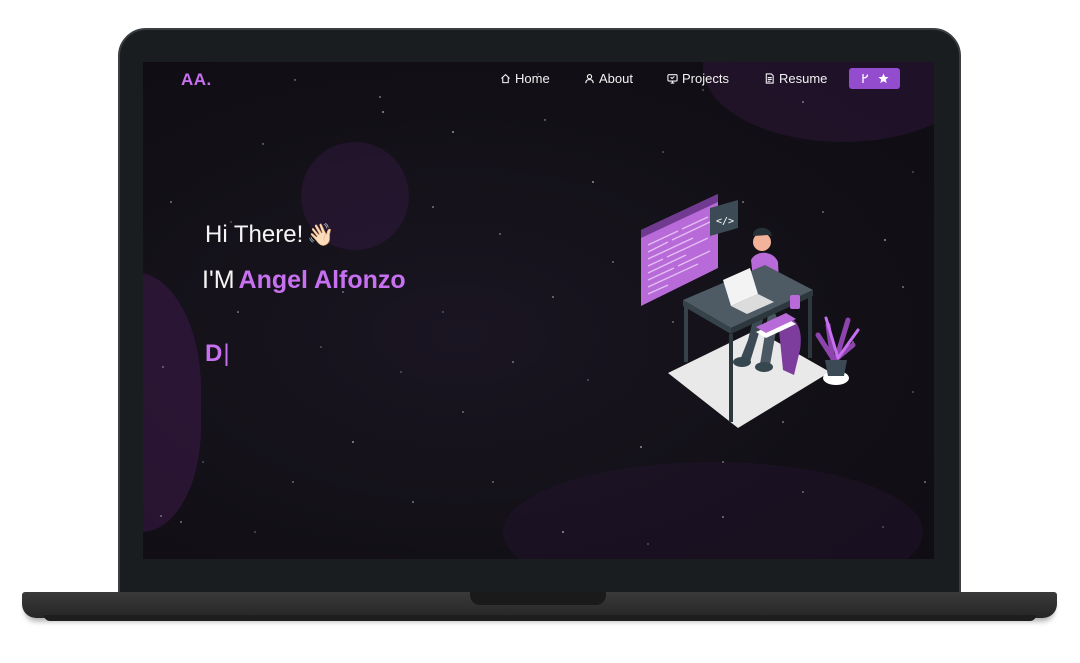 Image resolution: width=1080 pixels, height=663 pixels. I want to click on typewriter-text: D, so click(214, 353).